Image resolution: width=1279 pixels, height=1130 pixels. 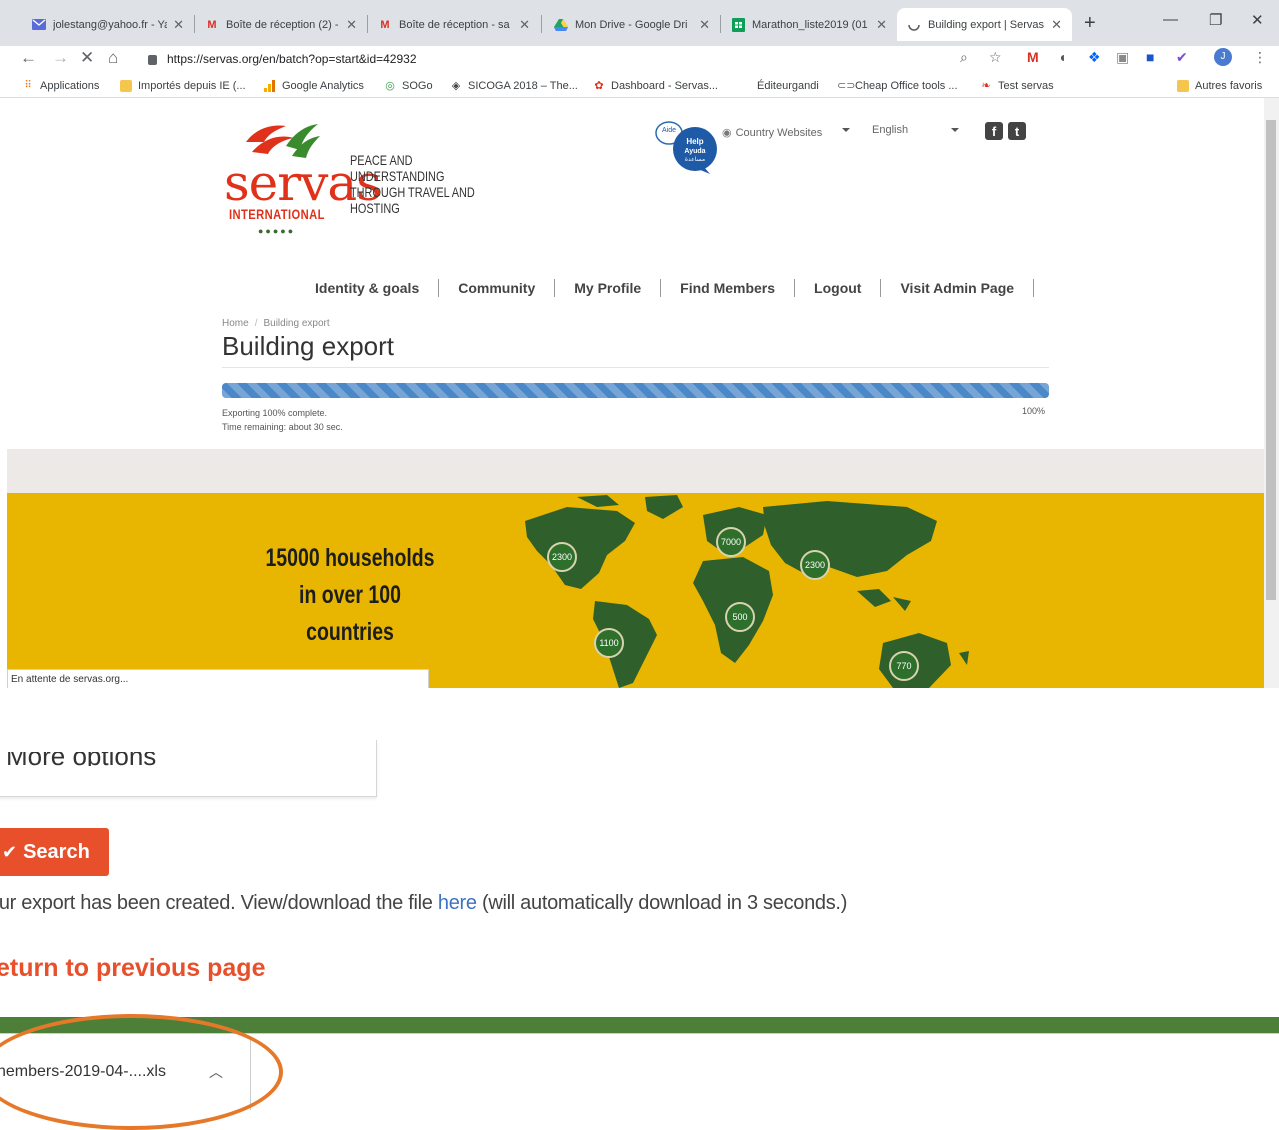 I want to click on page-title: Building export, so click(x=308, y=346).